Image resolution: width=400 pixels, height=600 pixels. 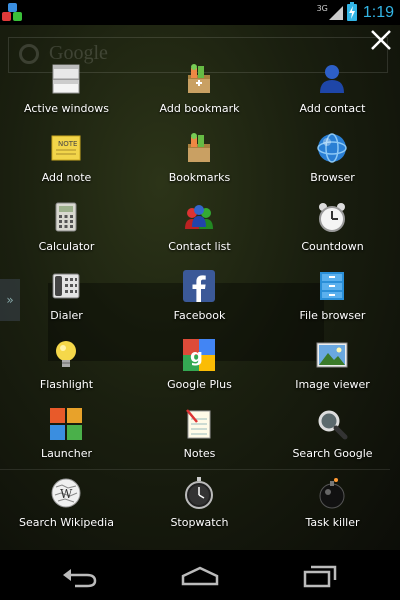 I want to click on app-label: Launcher, so click(x=66, y=453).